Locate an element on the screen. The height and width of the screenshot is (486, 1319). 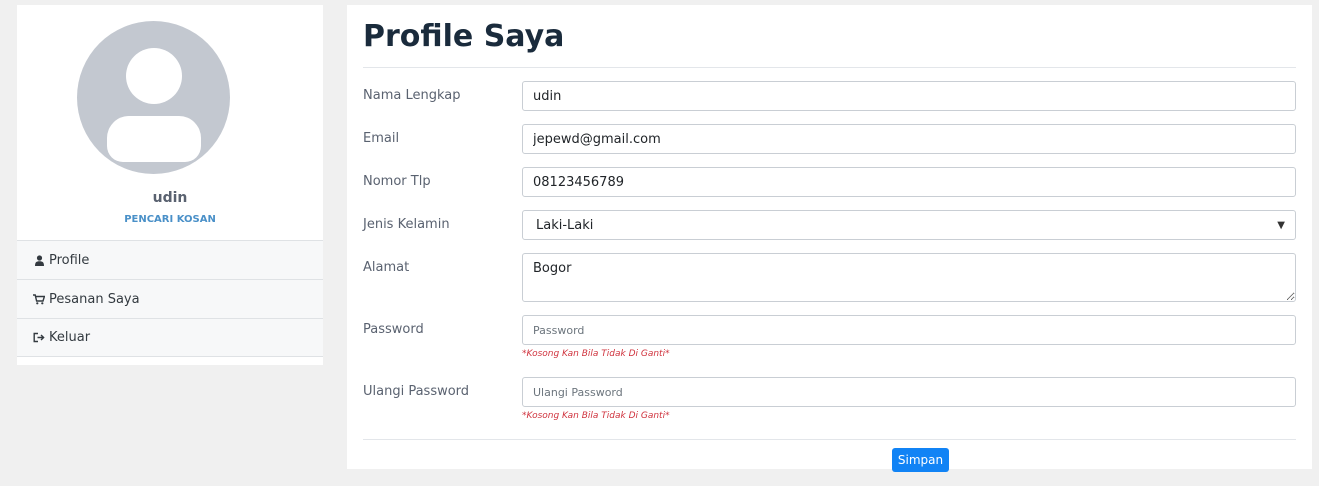
email-field is located at coordinates (909, 139).